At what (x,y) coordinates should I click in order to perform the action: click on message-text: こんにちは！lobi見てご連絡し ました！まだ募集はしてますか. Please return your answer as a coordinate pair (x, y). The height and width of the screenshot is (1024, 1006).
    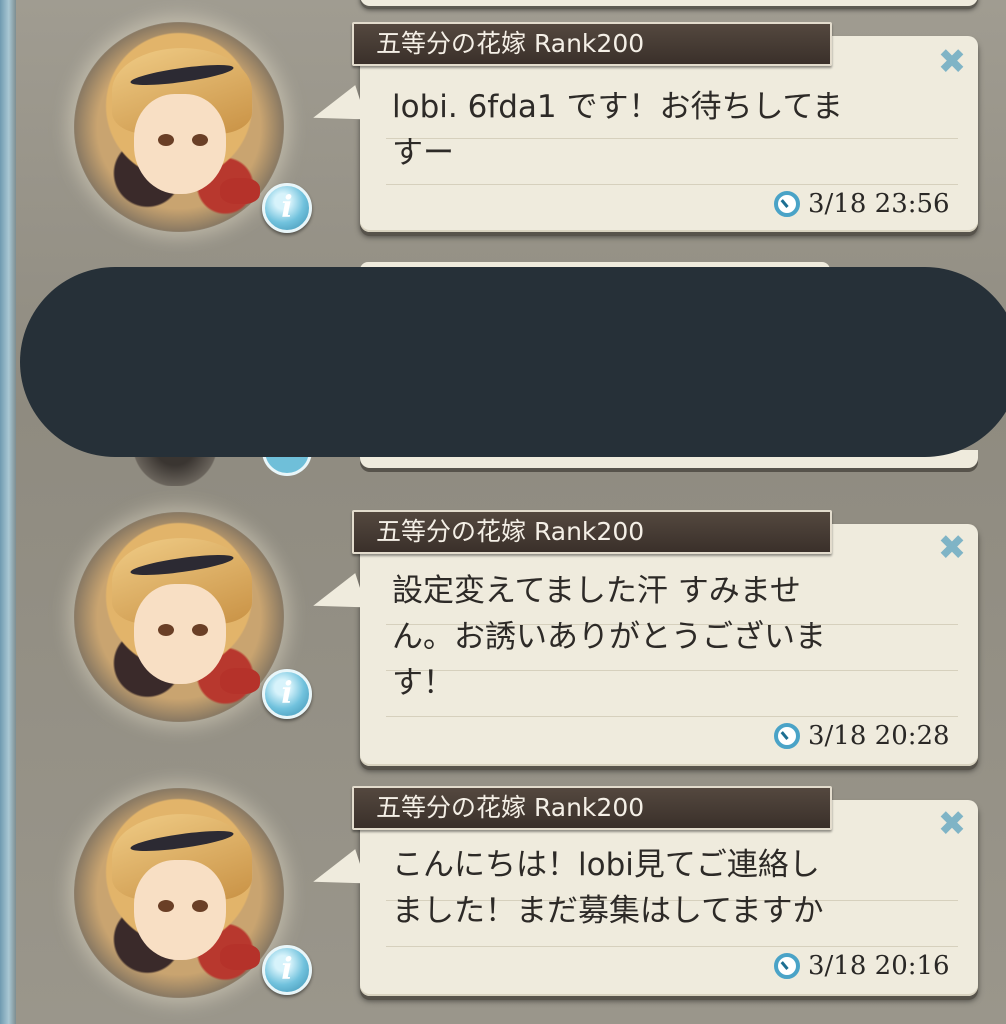
    Looking at the image, I should click on (608, 888).